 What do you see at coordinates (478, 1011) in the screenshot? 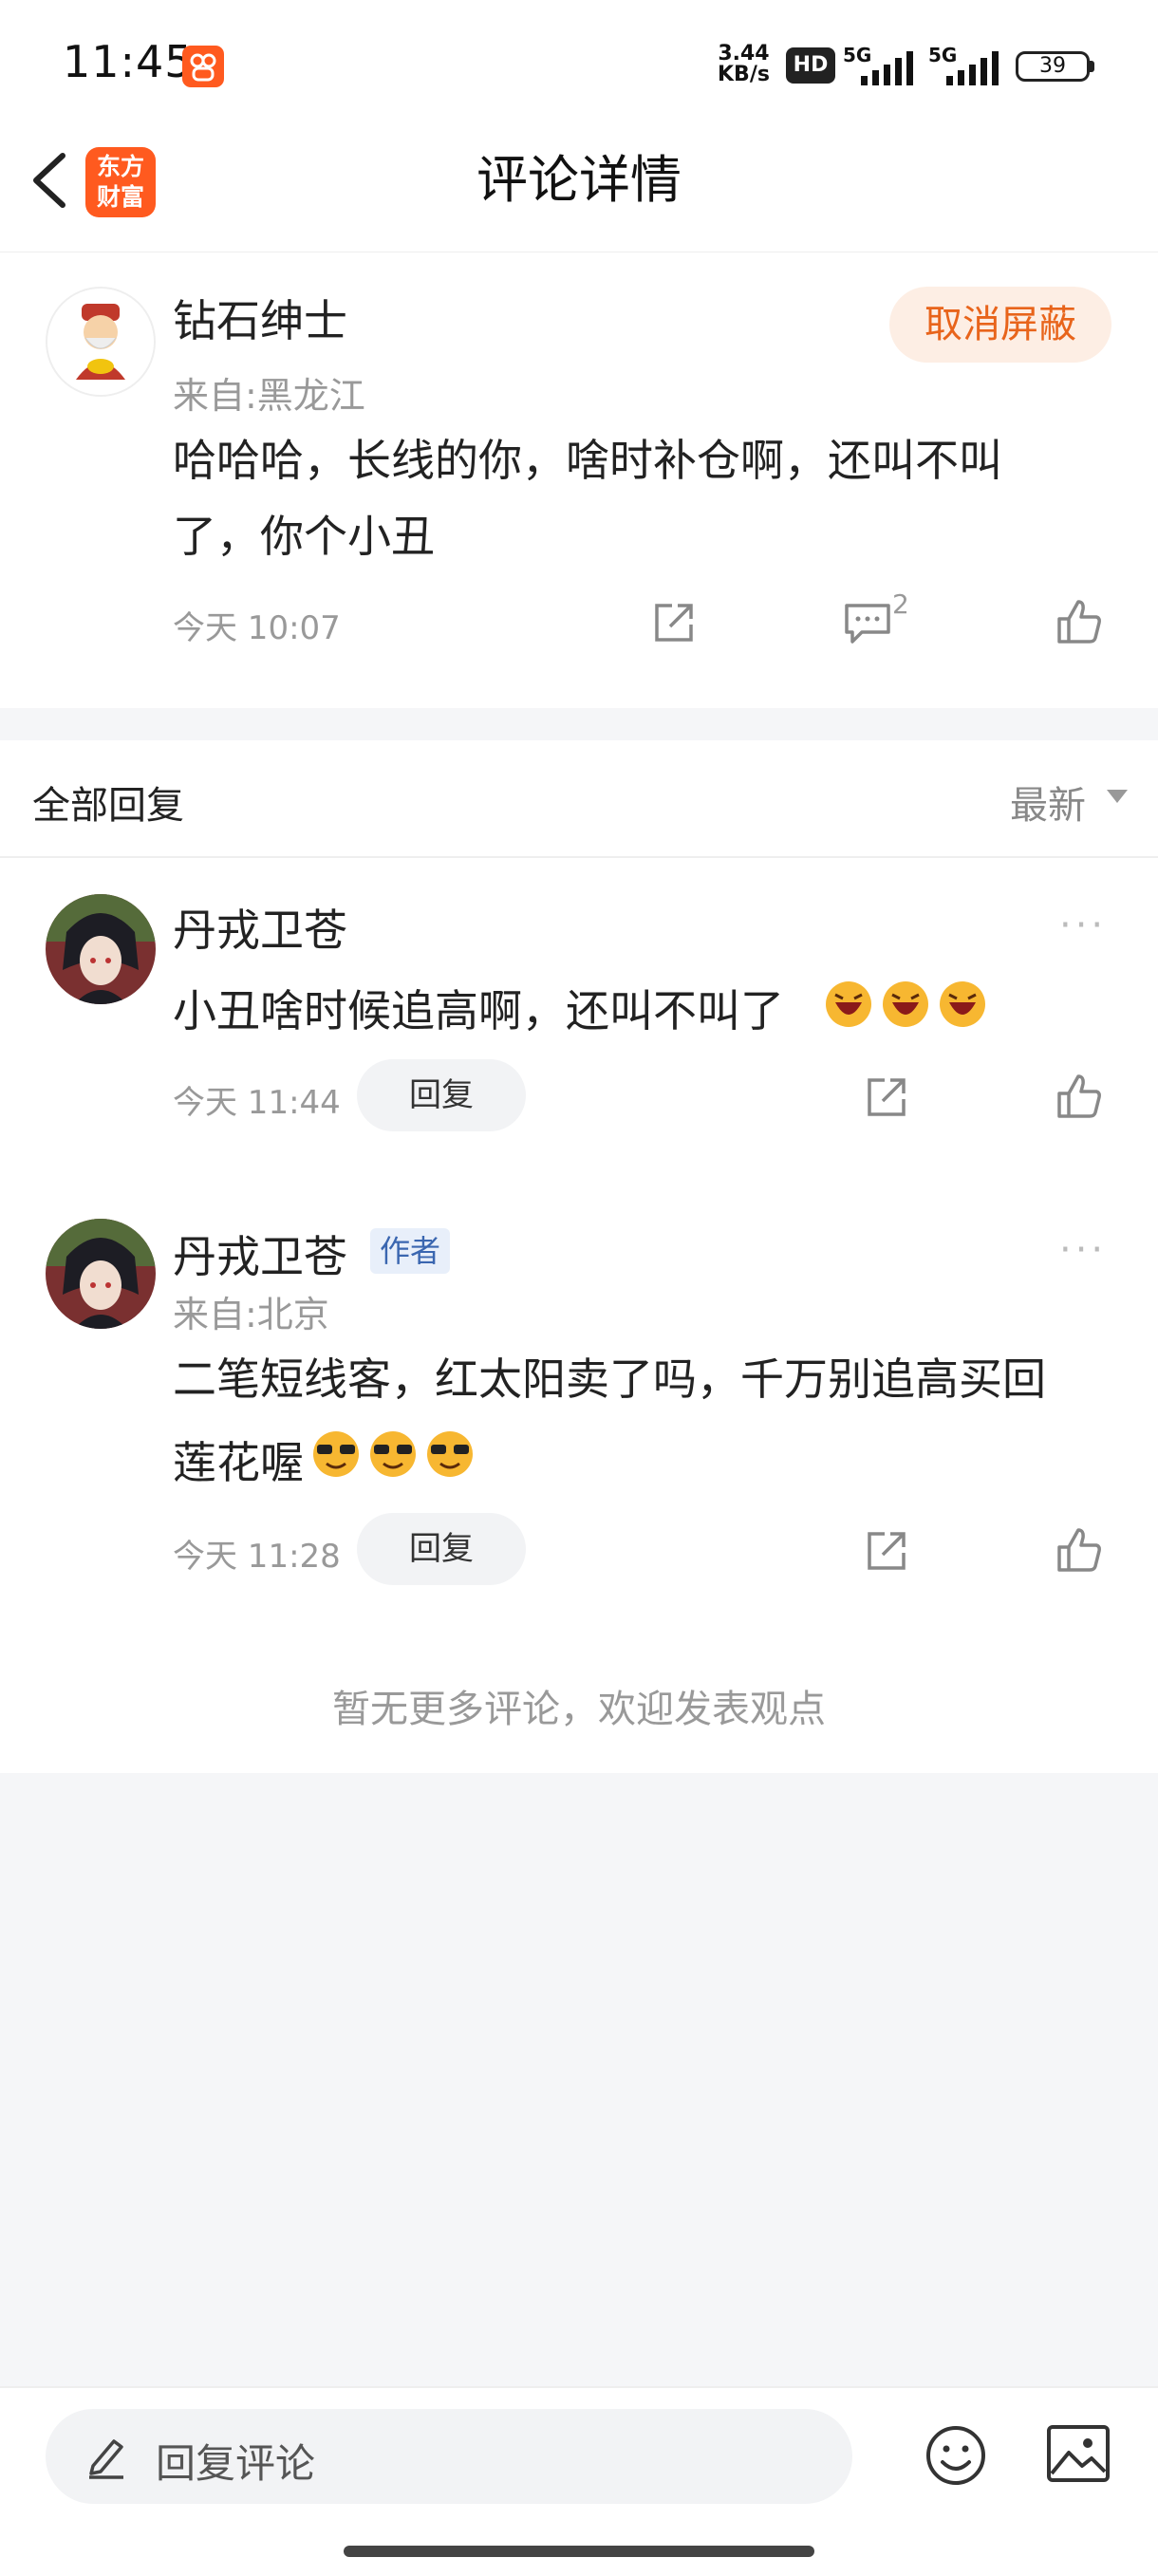
I see `reply-text: 小丑啥时候追高啊，还叫不叫了` at bounding box center [478, 1011].